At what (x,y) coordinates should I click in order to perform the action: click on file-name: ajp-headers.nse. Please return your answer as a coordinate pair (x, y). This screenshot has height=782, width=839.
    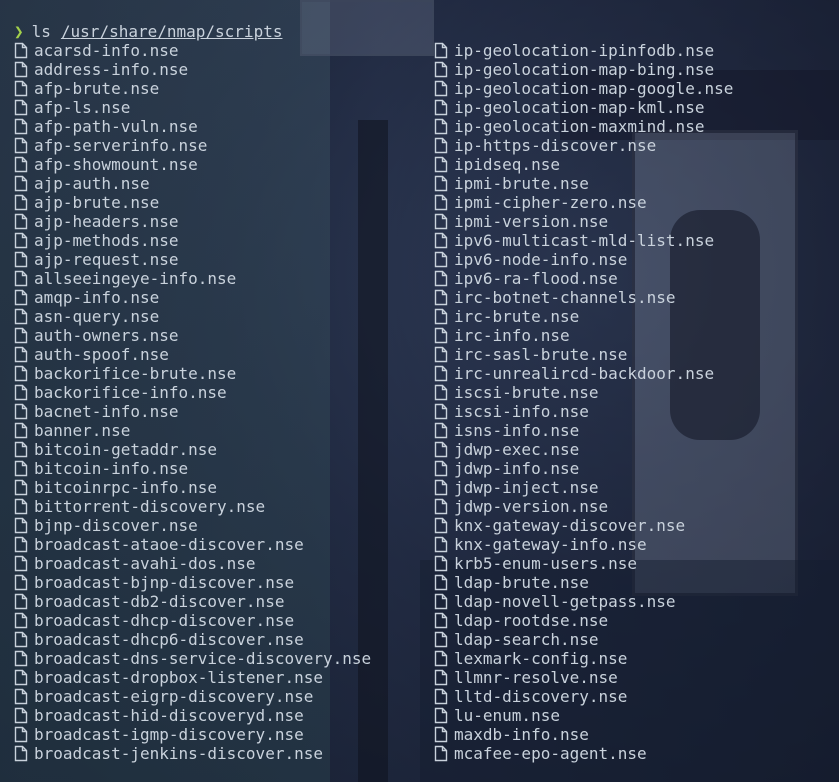
    Looking at the image, I should click on (106, 221).